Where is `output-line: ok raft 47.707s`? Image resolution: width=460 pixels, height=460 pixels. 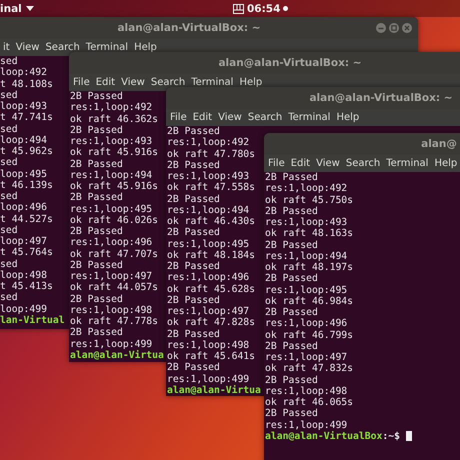
output-line: ok raft 47.707s is located at coordinates (114, 254).